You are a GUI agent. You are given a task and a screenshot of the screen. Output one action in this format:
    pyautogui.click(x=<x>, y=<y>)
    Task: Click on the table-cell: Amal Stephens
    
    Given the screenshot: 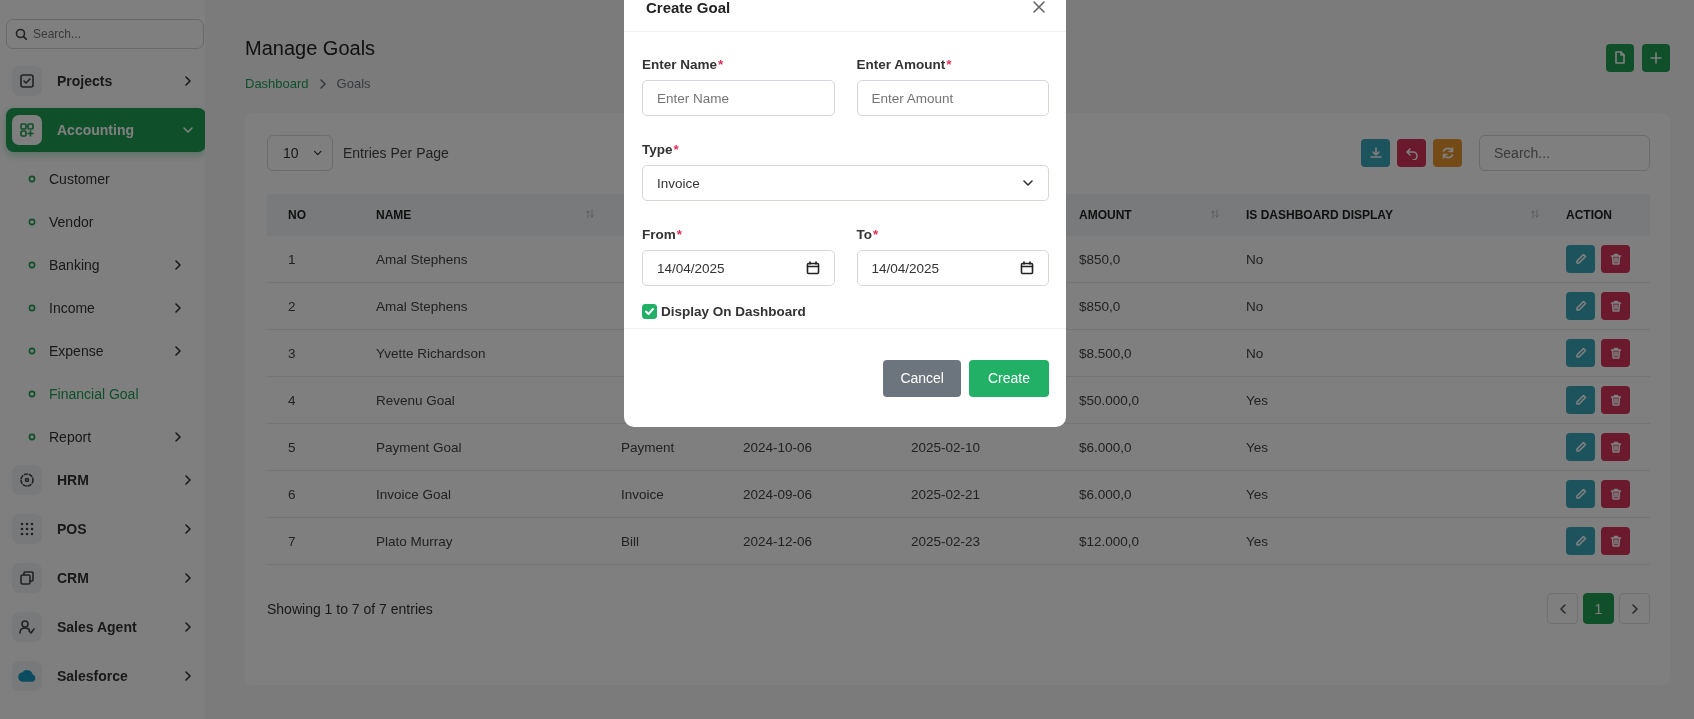 What is the action you would take?
    pyautogui.click(x=477, y=259)
    